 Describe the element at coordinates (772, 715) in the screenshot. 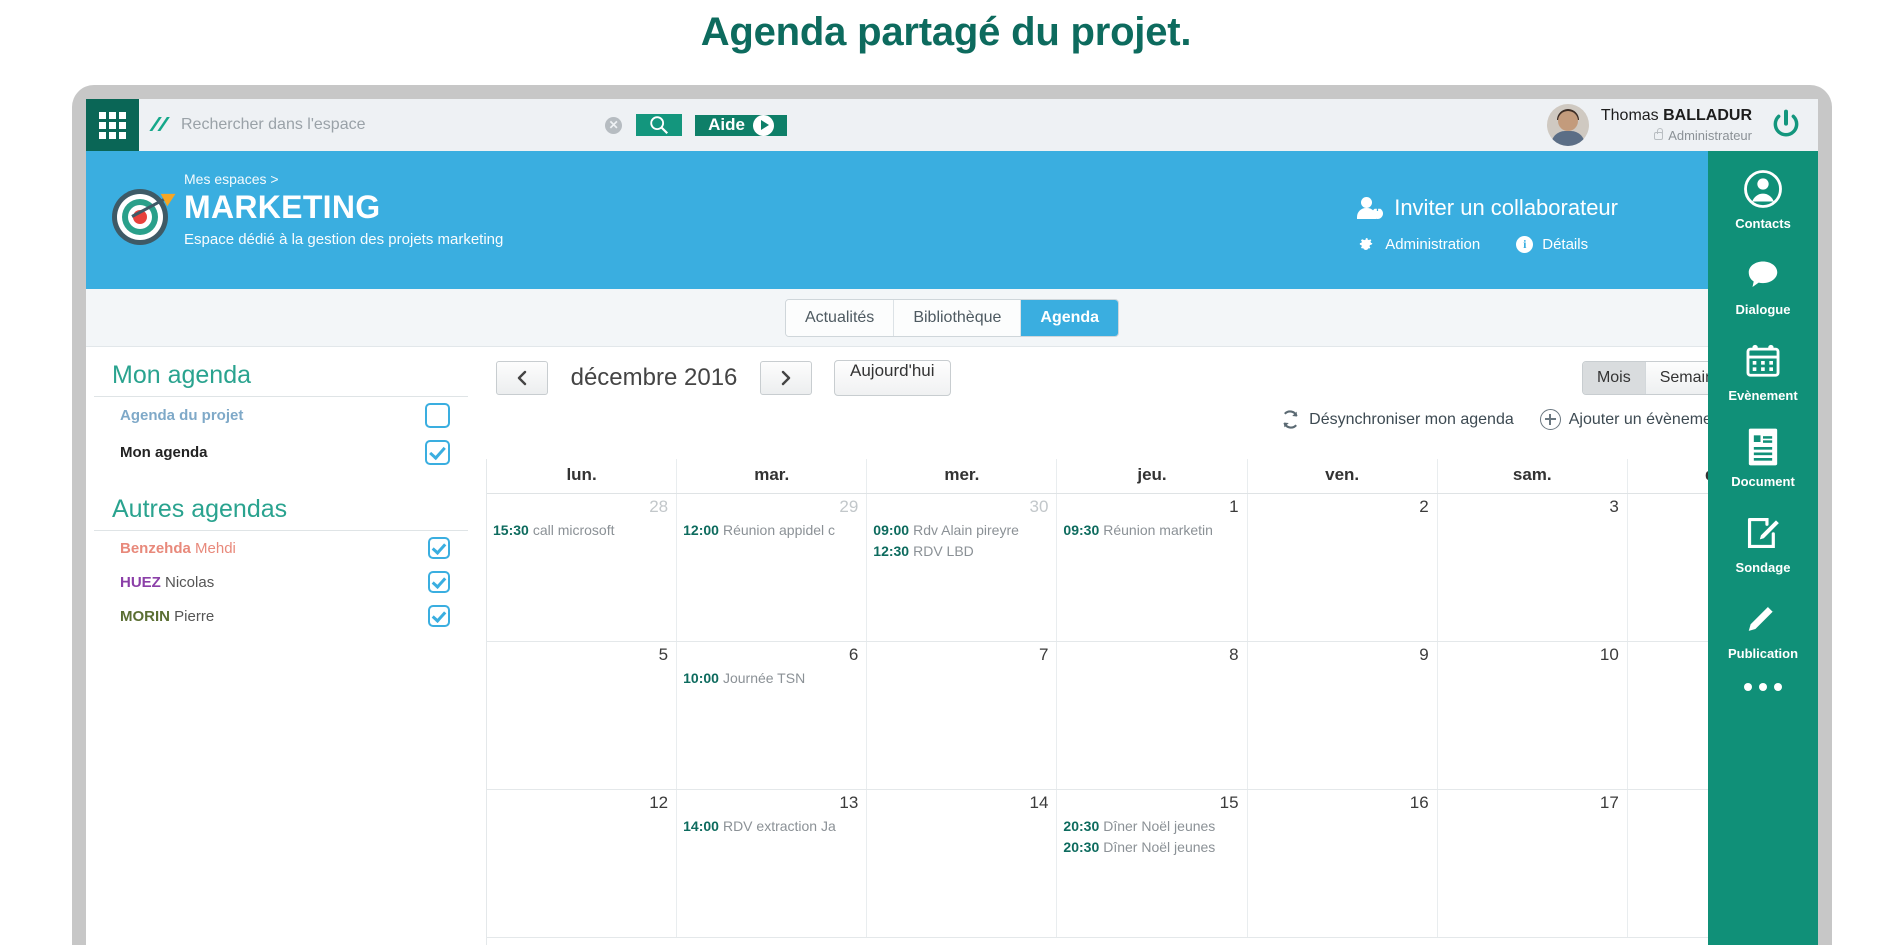

I see `calendar-day-cell: 6 10:00 Journée TSN` at that location.